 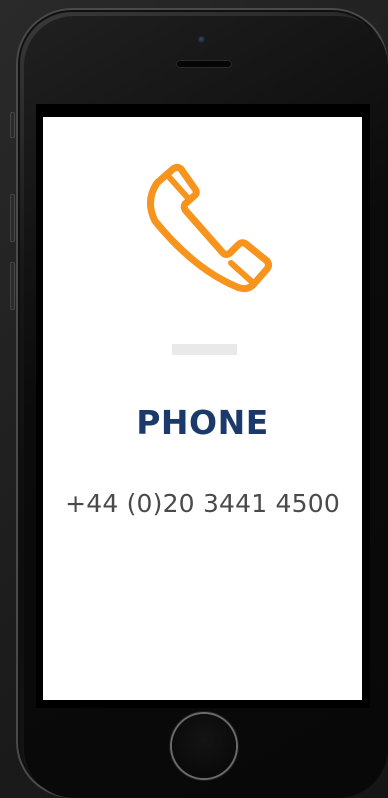 What do you see at coordinates (157, 64) in the screenshot?
I see `proximity-sensor` at bounding box center [157, 64].